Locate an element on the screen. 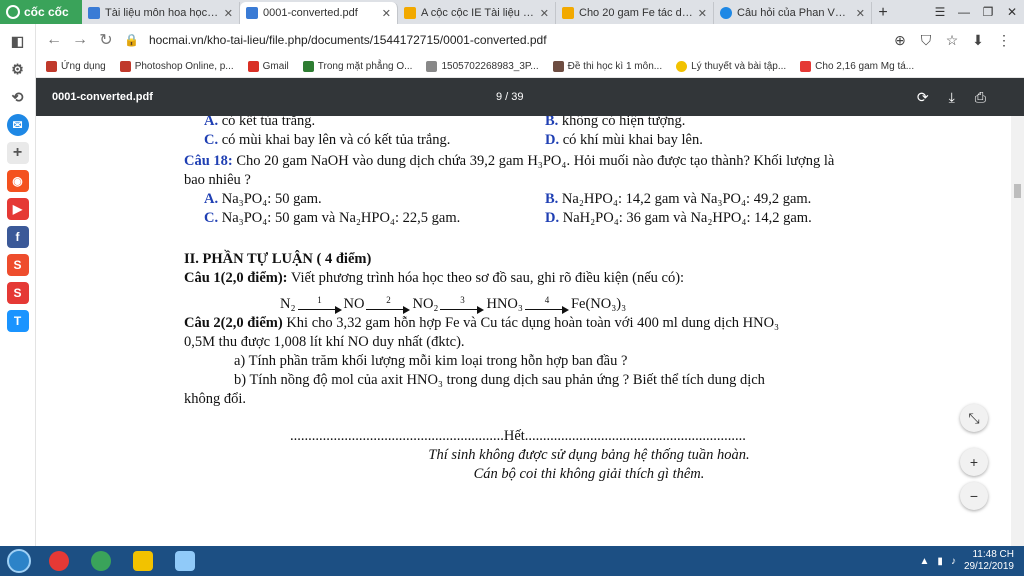  more-menu-icon: ⋮ is located at coordinates (1004, 40).